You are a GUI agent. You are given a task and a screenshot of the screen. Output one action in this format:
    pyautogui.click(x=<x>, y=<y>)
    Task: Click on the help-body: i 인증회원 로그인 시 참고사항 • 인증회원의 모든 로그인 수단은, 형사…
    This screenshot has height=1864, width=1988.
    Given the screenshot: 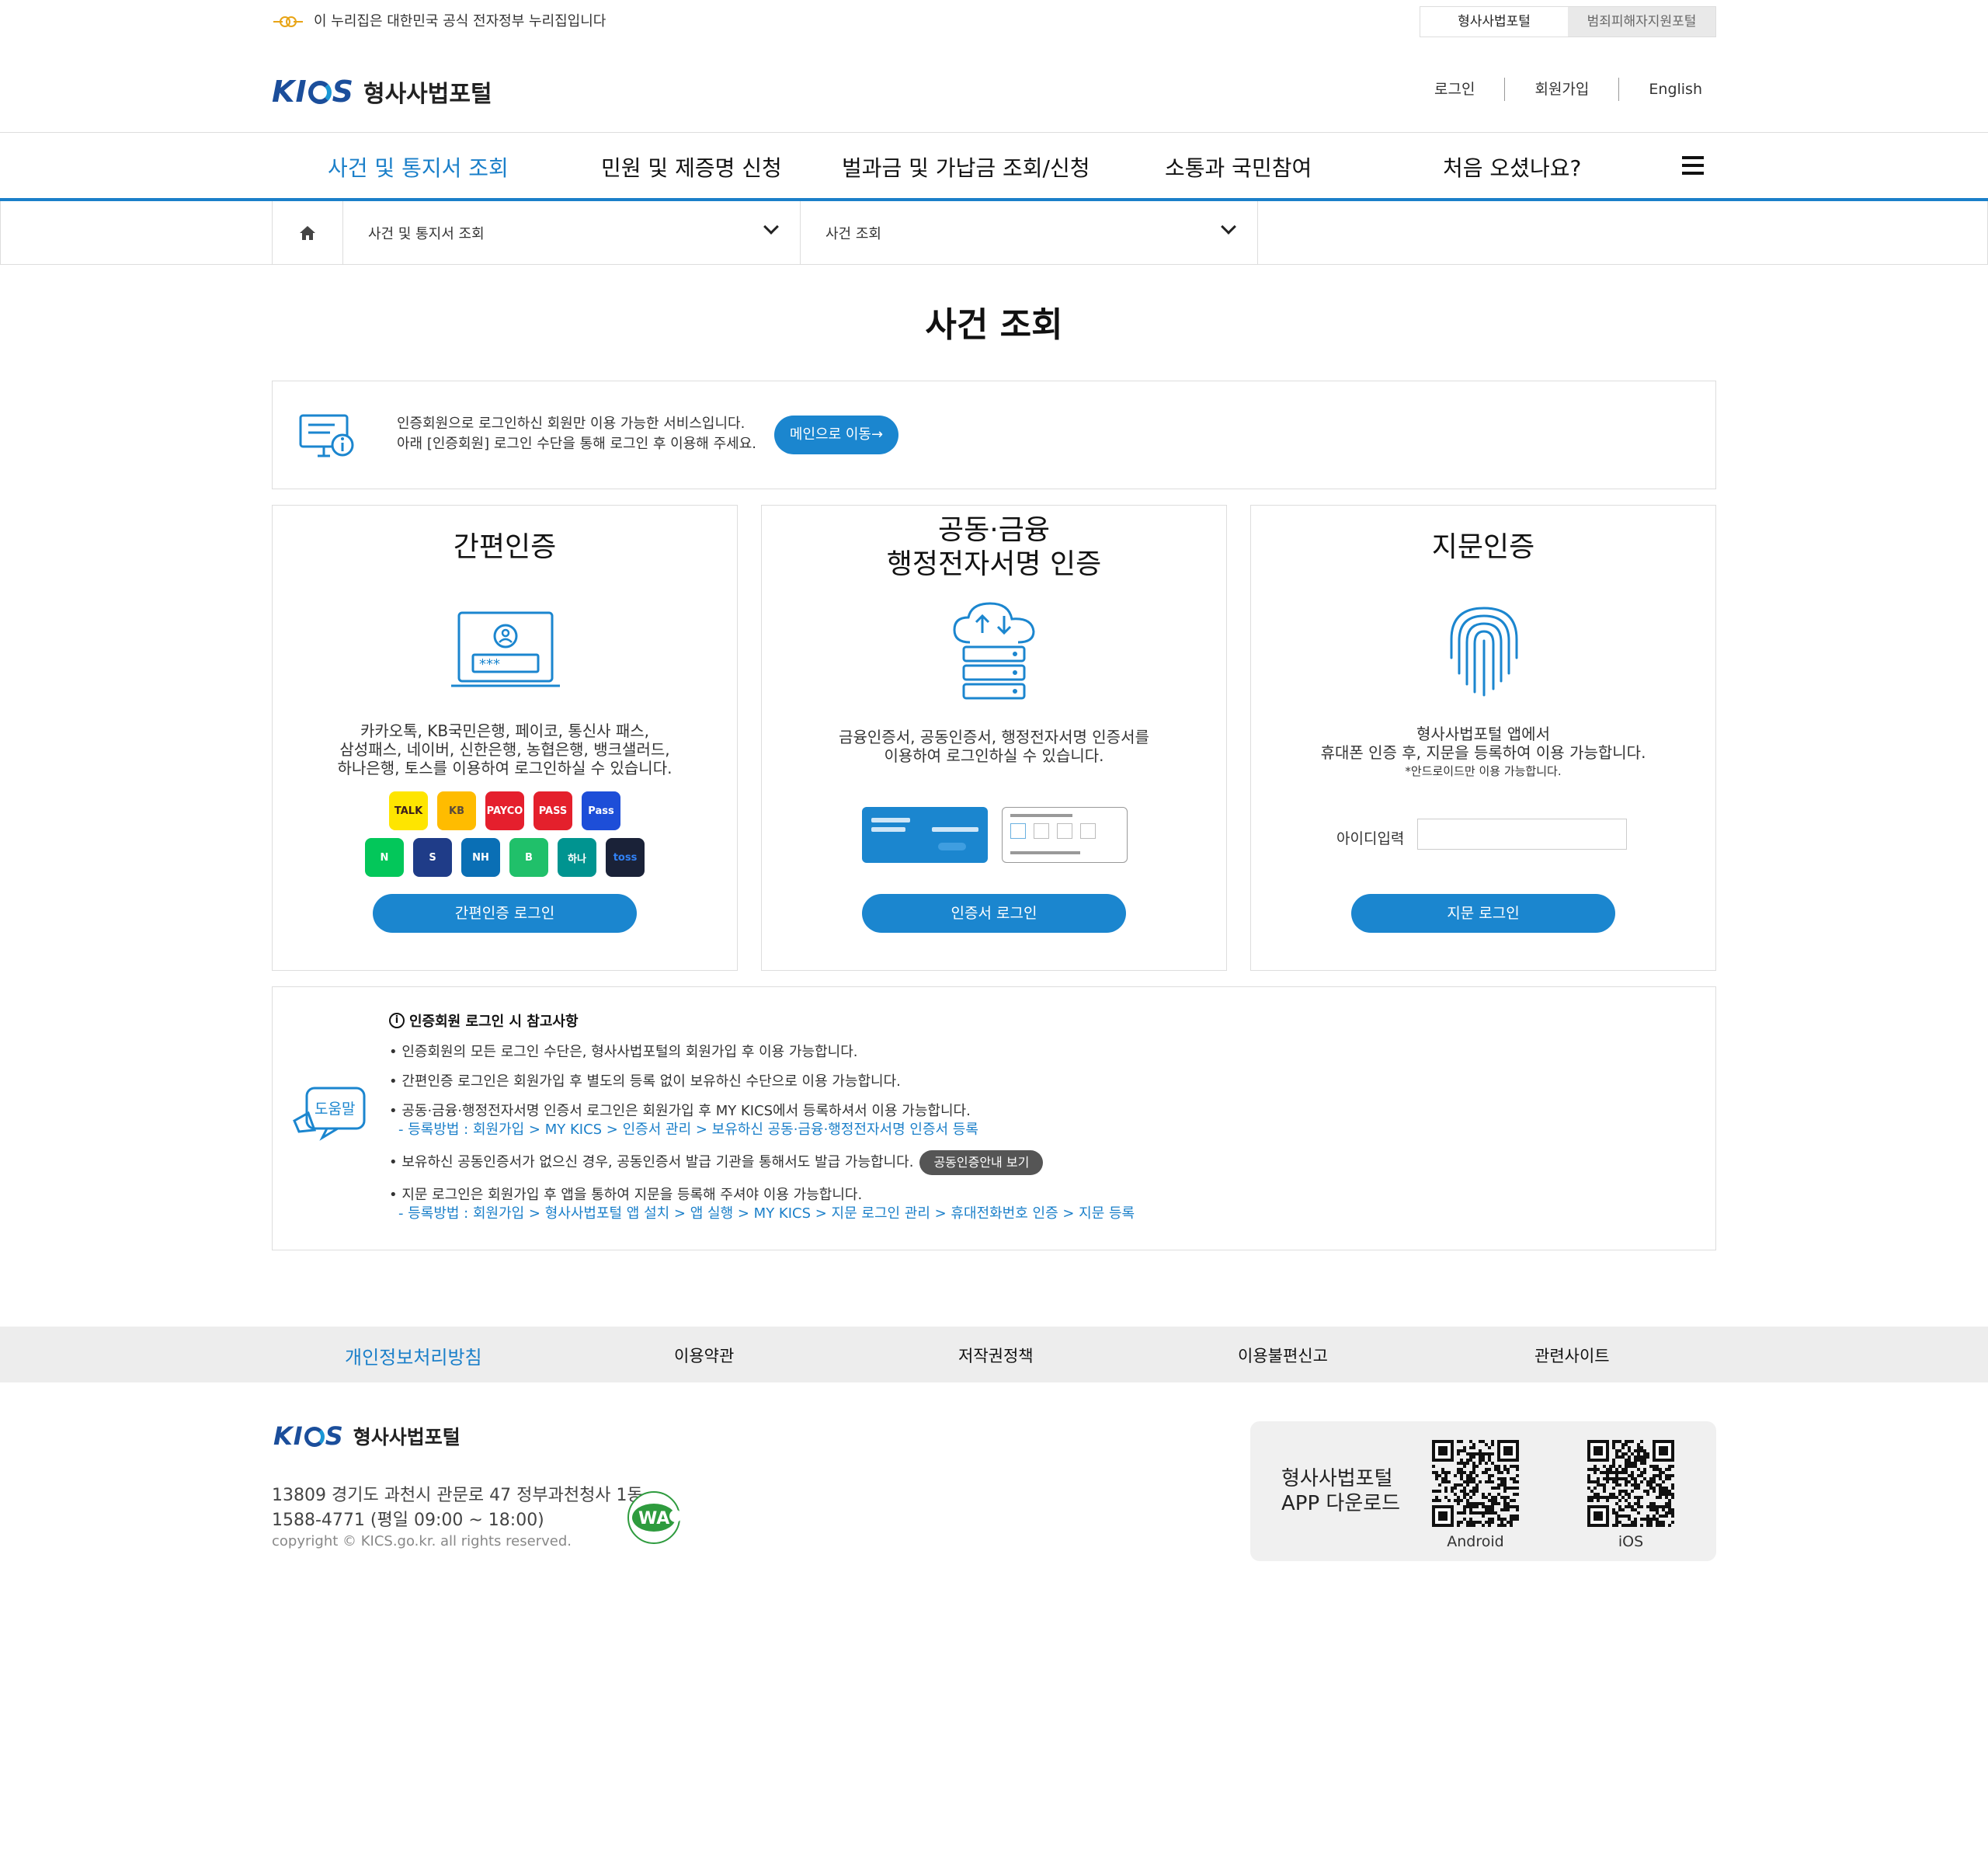 What is the action you would take?
    pyautogui.click(x=762, y=1116)
    